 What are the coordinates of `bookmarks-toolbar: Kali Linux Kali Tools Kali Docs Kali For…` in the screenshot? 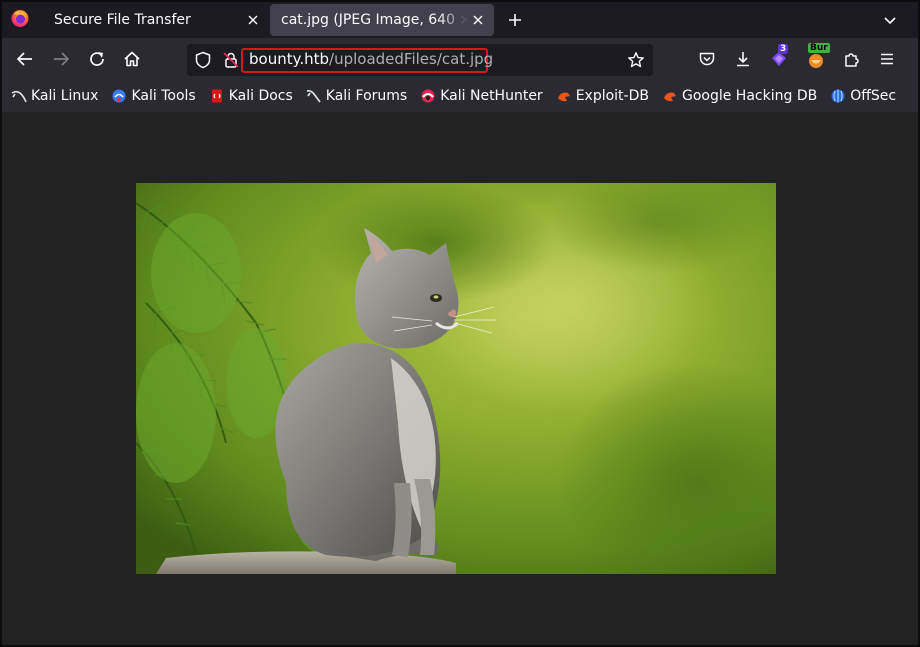 It's located at (460, 96).